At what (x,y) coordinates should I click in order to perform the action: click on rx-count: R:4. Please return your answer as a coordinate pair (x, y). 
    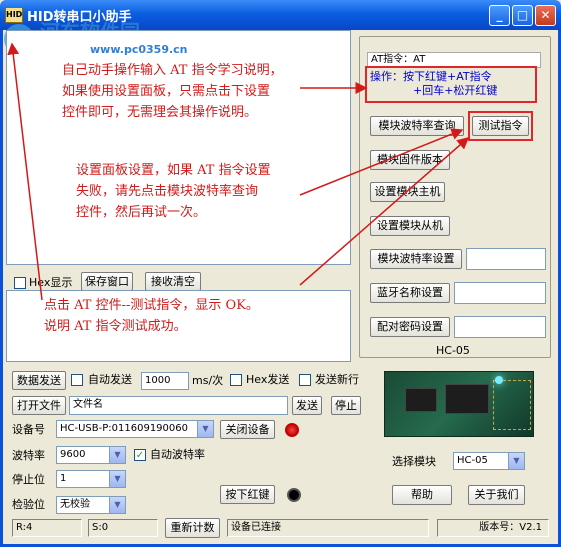
    Looking at the image, I should click on (47, 528).